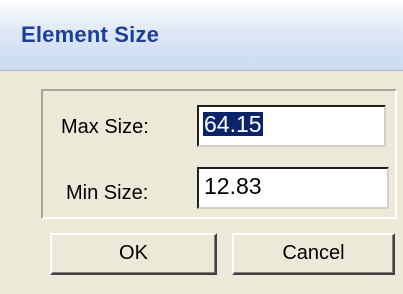 The width and height of the screenshot is (403, 294). I want to click on ok-button-label: OK, so click(133, 253).